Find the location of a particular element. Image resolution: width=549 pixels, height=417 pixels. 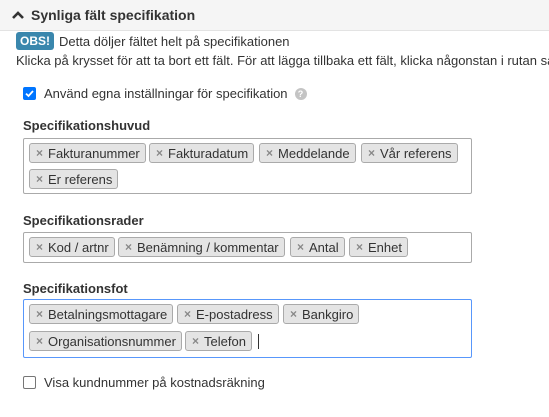

tag-e-postadress: × E-postadress is located at coordinates (228, 314).